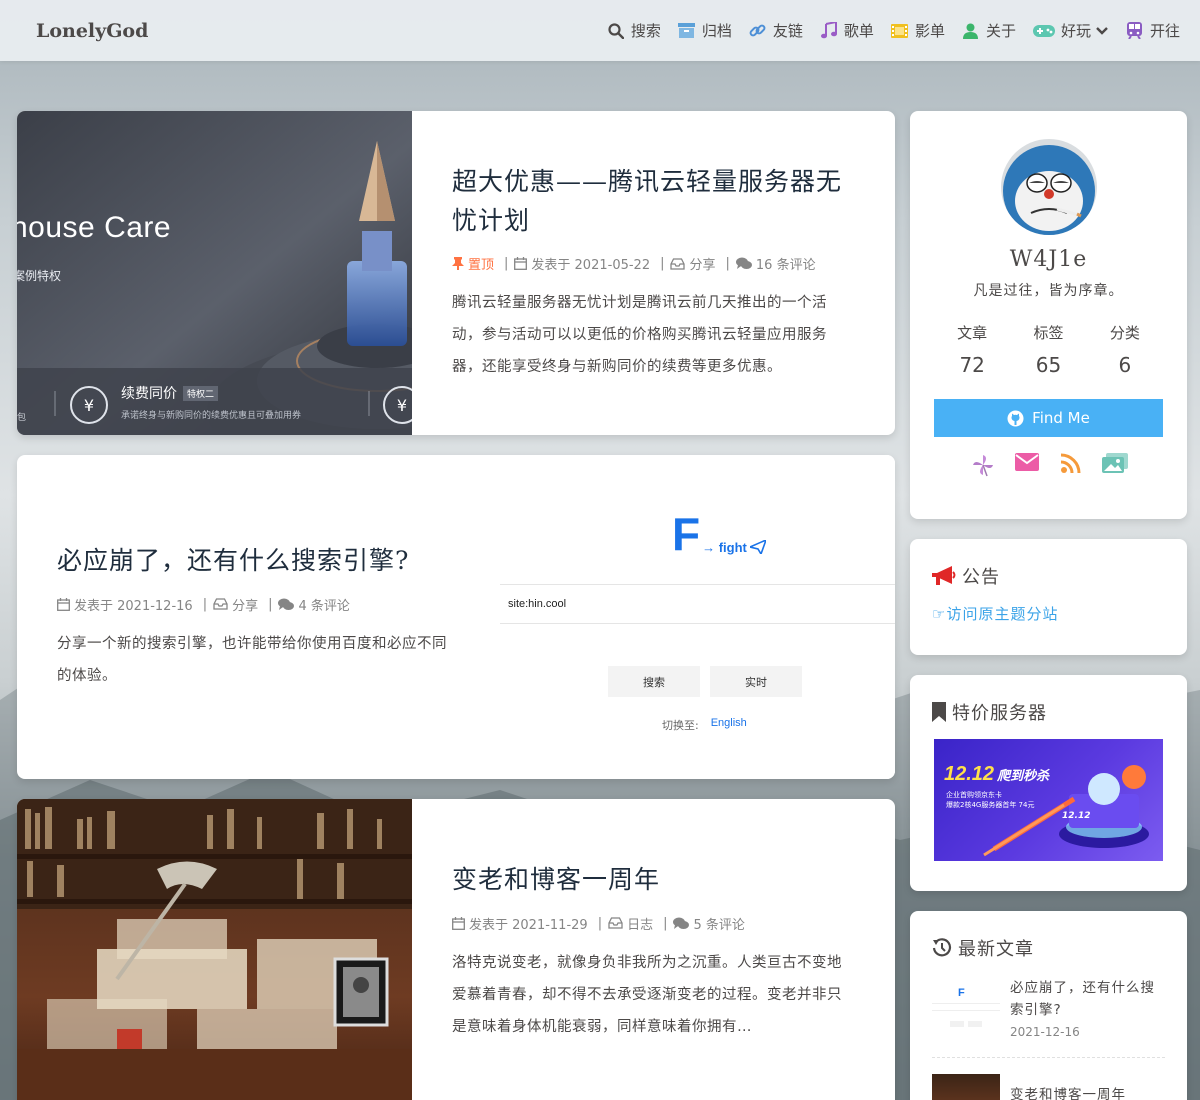  I want to click on language-switch: 切换至: English, so click(704, 725).